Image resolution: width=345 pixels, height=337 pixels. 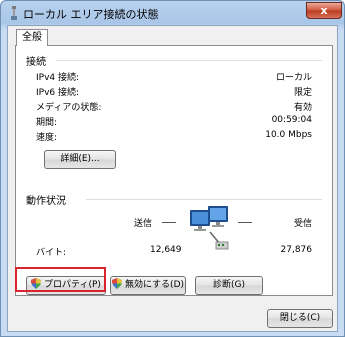 I want to click on window-title: ローカル エリア接続の状態, so click(x=91, y=14).